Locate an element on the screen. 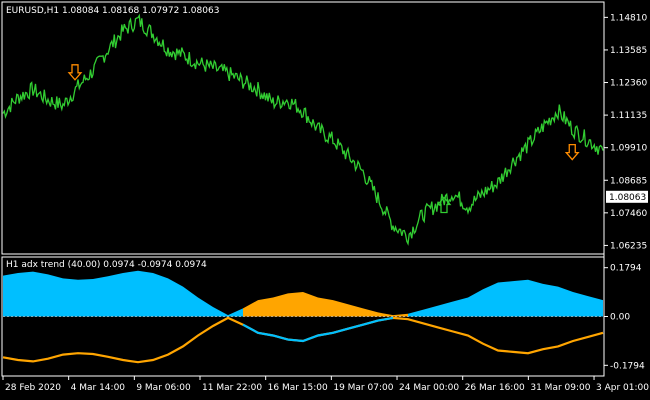 This screenshot has width=650, height=400. price-tick-label: 1.09910 is located at coordinates (628, 149).